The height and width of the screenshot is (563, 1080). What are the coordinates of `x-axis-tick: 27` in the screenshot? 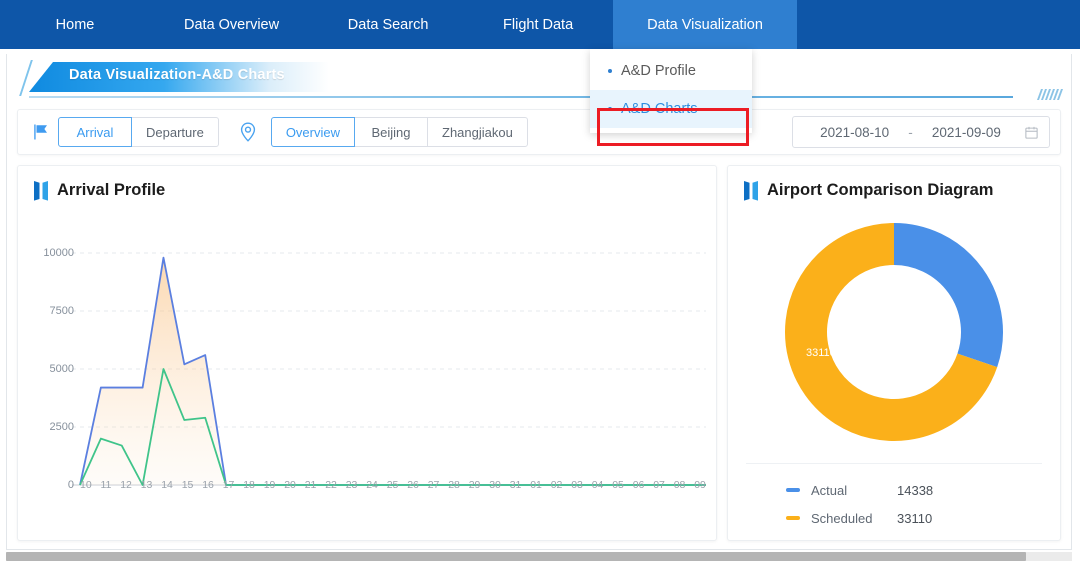 It's located at (433, 485).